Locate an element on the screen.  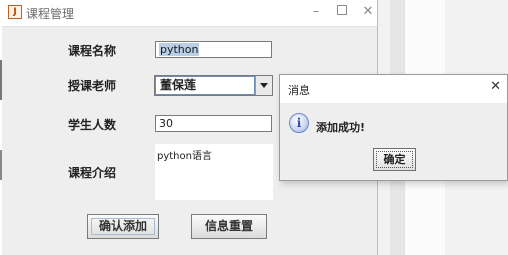
minimize-icon: – is located at coordinates (316, 11).